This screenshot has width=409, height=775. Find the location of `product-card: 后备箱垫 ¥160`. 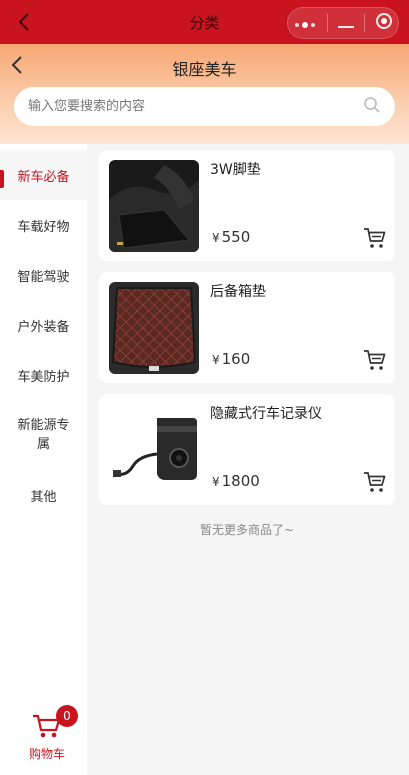

product-card: 后备箱垫 ¥160 is located at coordinates (247, 327).